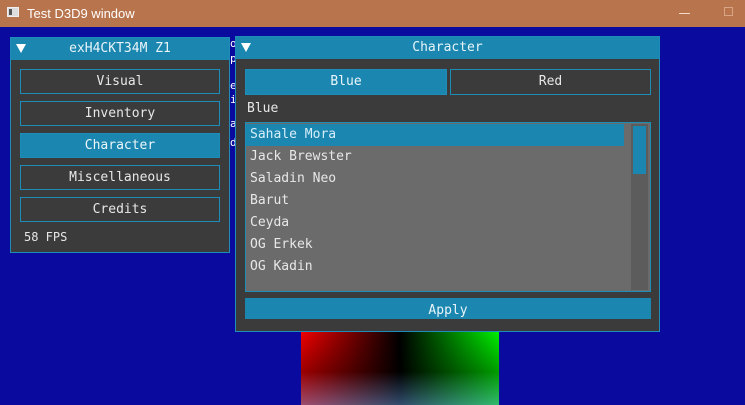 The width and height of the screenshot is (745, 405). What do you see at coordinates (448, 308) in the screenshot?
I see `apply-button: Apply` at bounding box center [448, 308].